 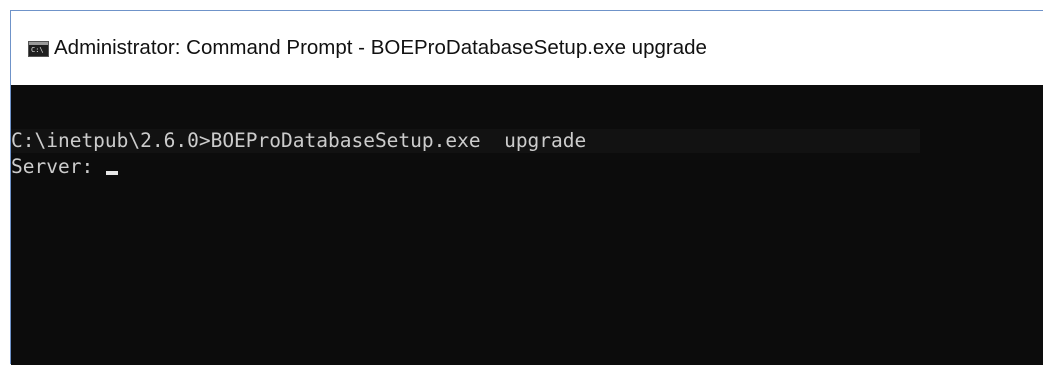 What do you see at coordinates (38, 49) in the screenshot?
I see `cmd-icon: C:\` at bounding box center [38, 49].